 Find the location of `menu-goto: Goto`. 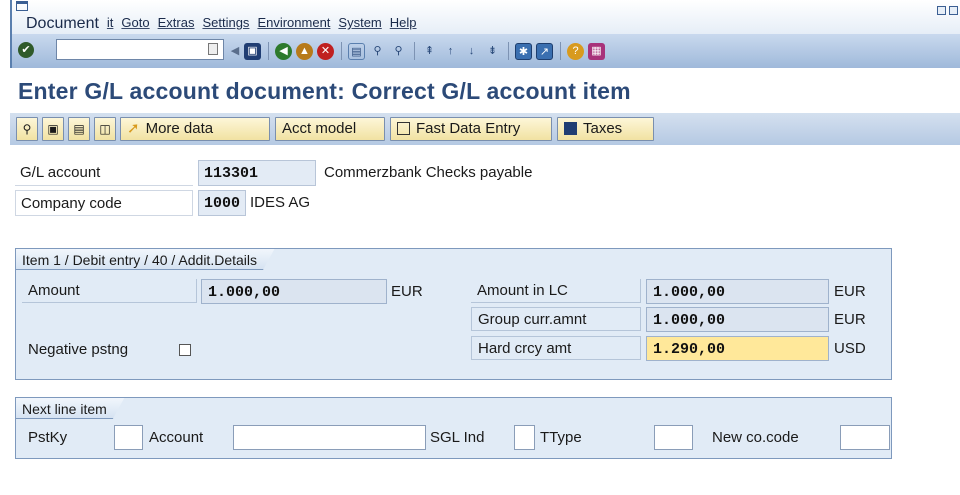

menu-goto: Goto is located at coordinates (135, 24).